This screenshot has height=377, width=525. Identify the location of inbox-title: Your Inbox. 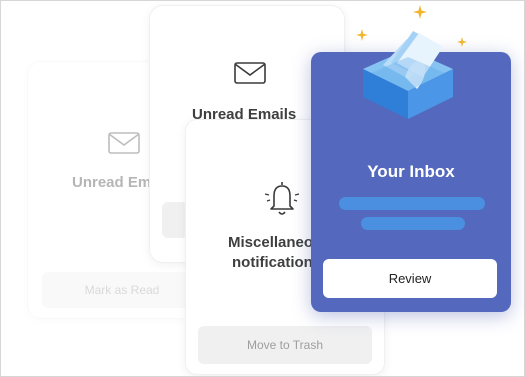
(411, 171).